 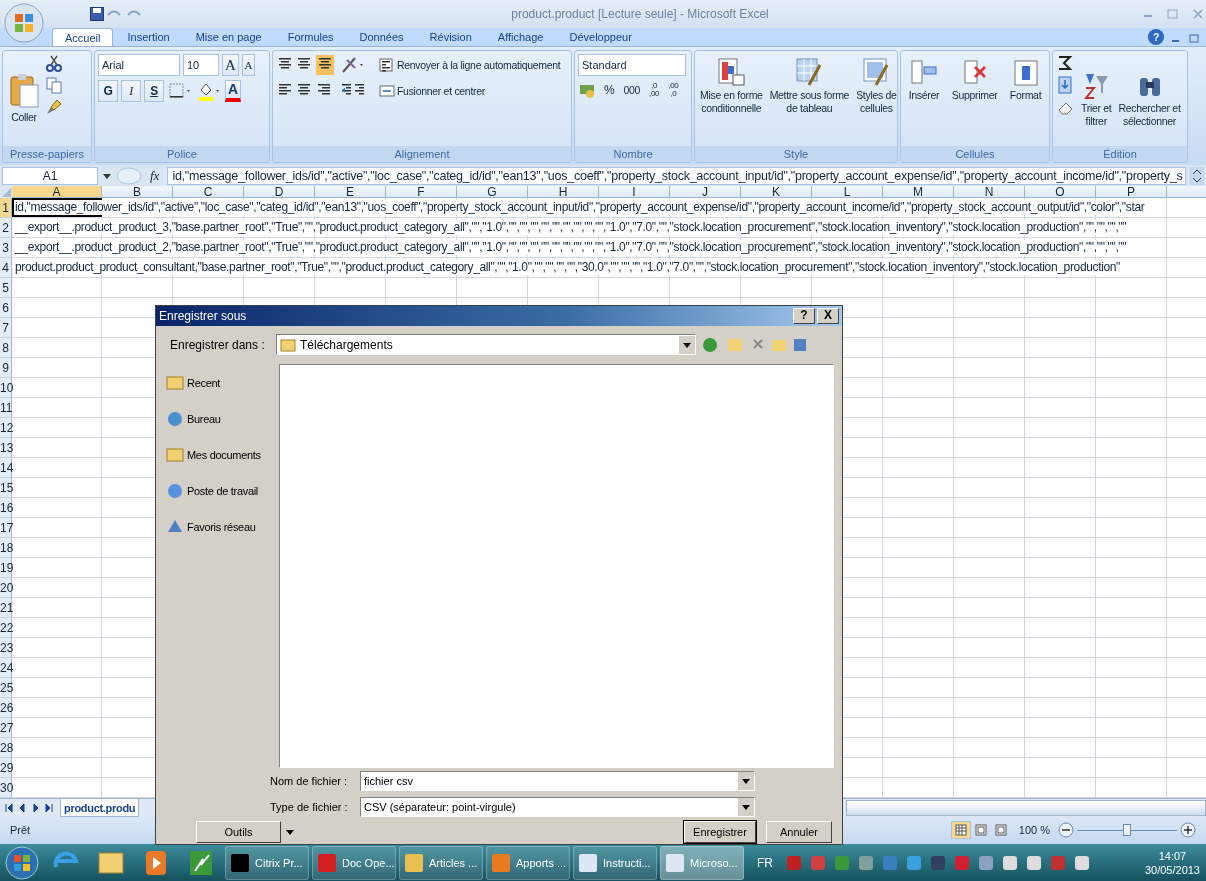 I want to click on wrap-text-button: Renvoyer à la ligne automatiquement, so click(x=470, y=65).